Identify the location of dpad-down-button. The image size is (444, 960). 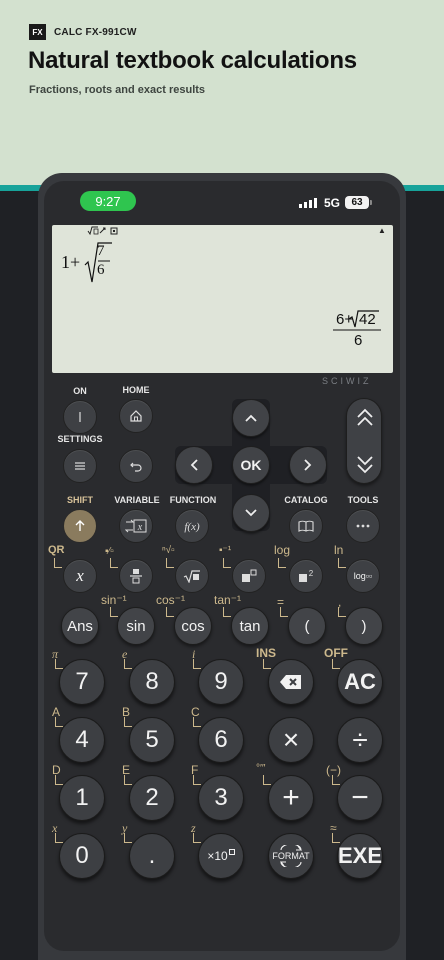
(251, 513).